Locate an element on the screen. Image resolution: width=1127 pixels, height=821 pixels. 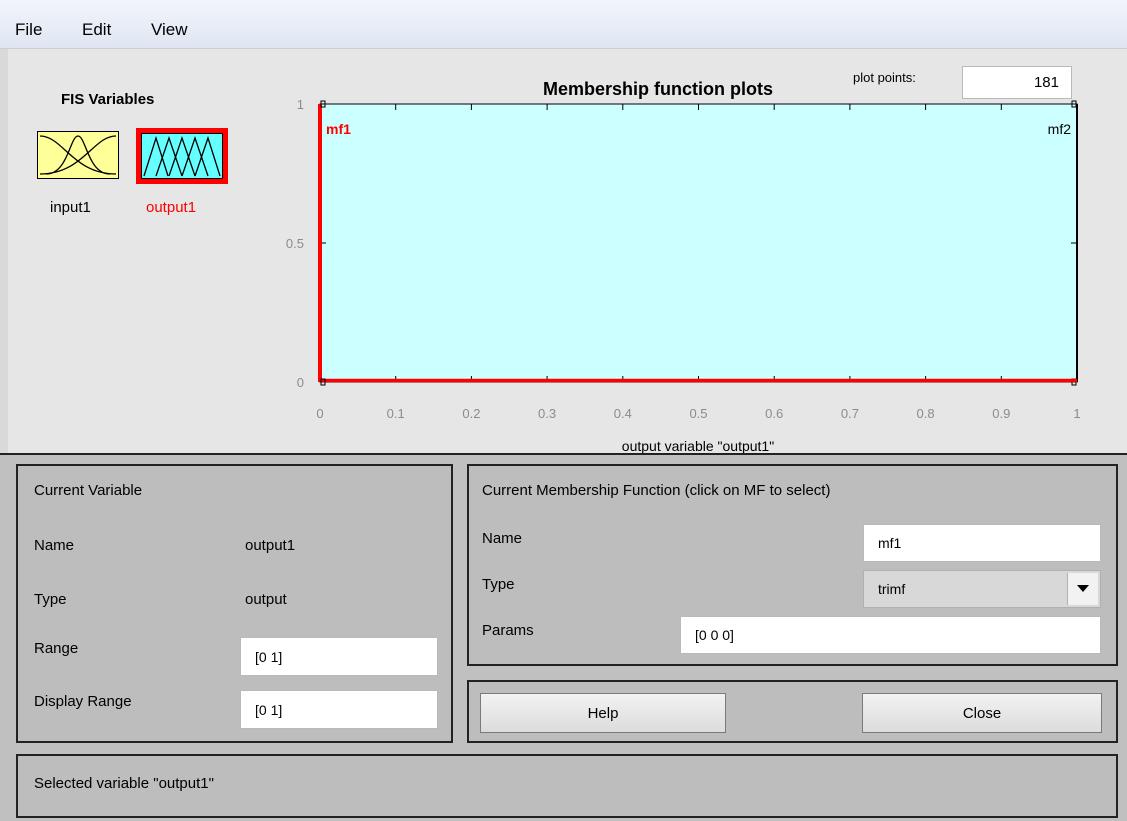
variable-type-label: Type is located at coordinates (50, 599).